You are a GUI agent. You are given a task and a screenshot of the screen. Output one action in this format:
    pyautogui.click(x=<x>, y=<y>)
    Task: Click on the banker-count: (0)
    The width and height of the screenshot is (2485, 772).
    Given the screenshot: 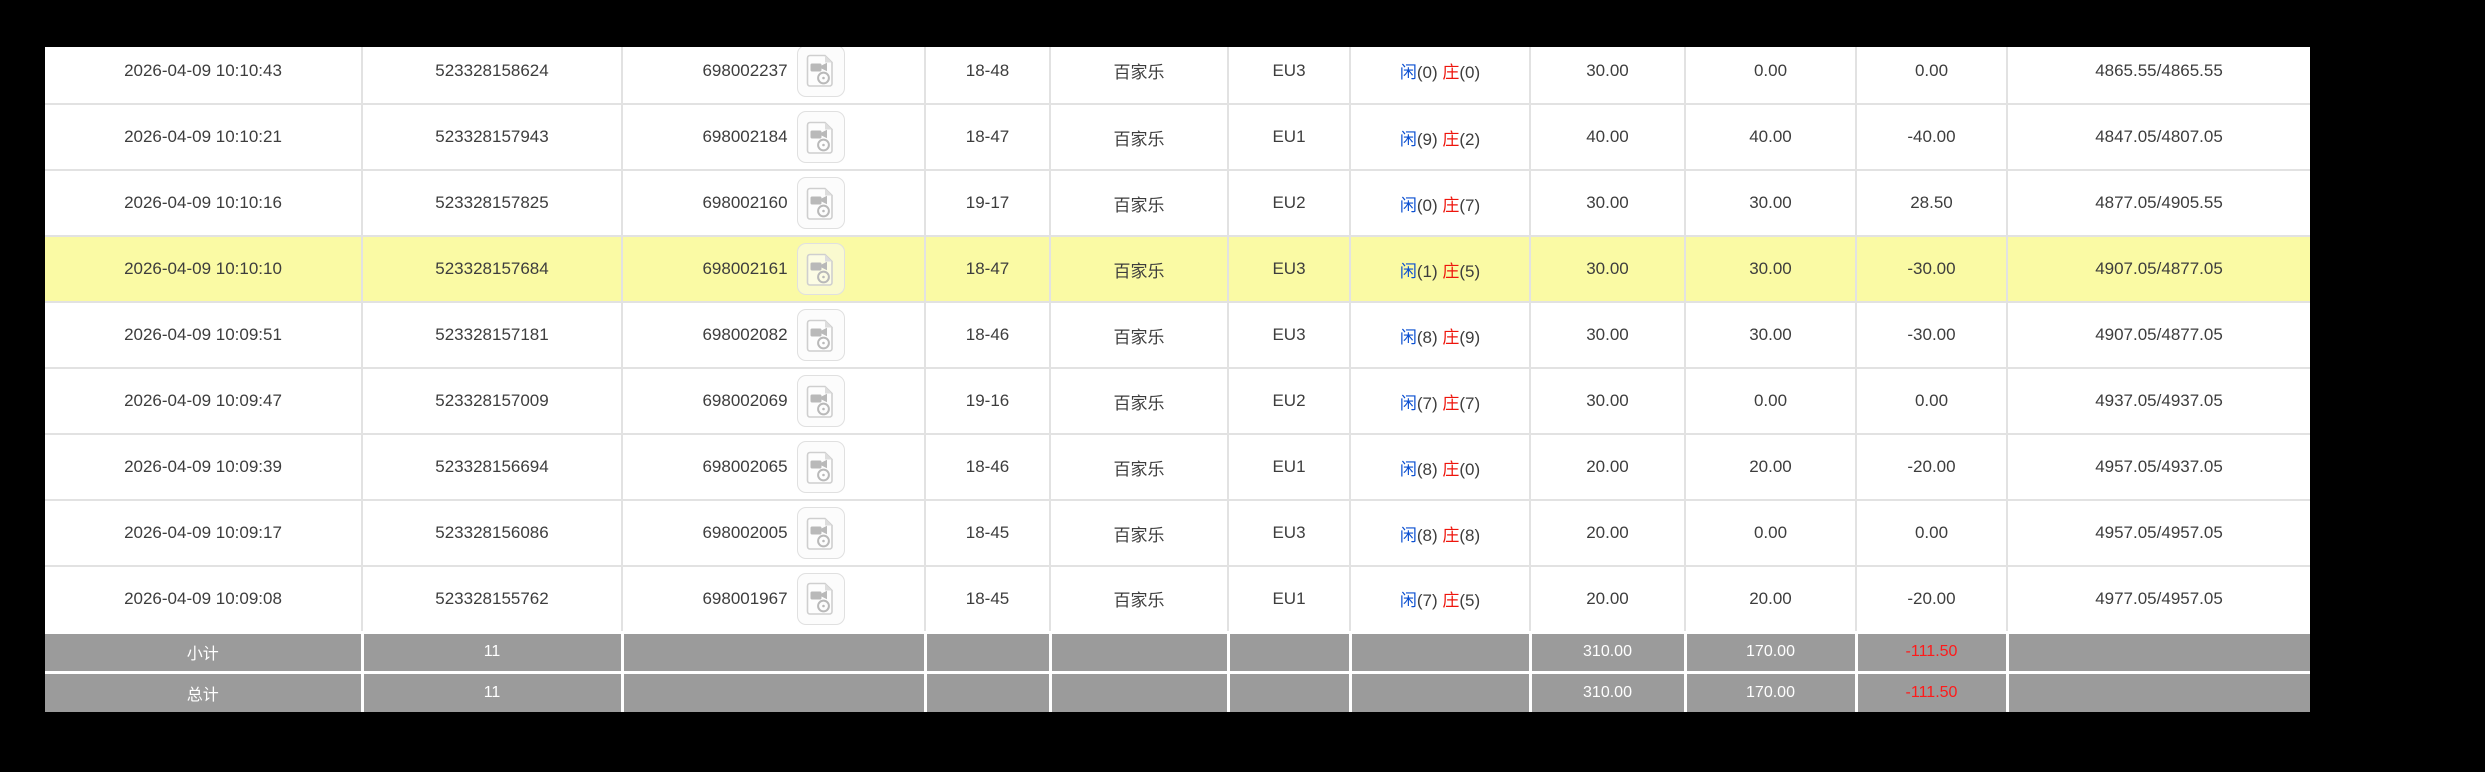 What is the action you would take?
    pyautogui.click(x=1470, y=469)
    